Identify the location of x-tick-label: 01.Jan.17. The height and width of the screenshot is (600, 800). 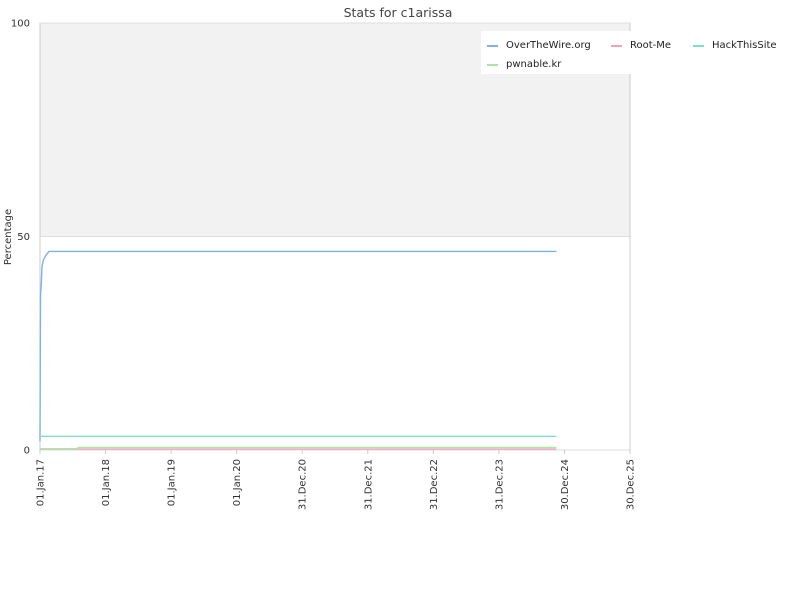
(41, 482).